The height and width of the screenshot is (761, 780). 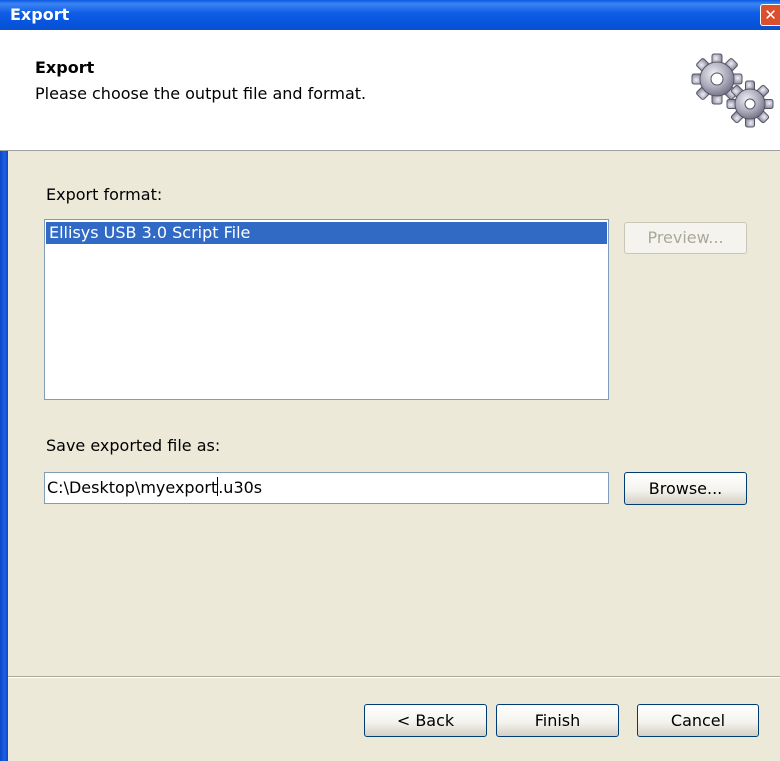 I want to click on gears-icon, so click(x=732, y=90).